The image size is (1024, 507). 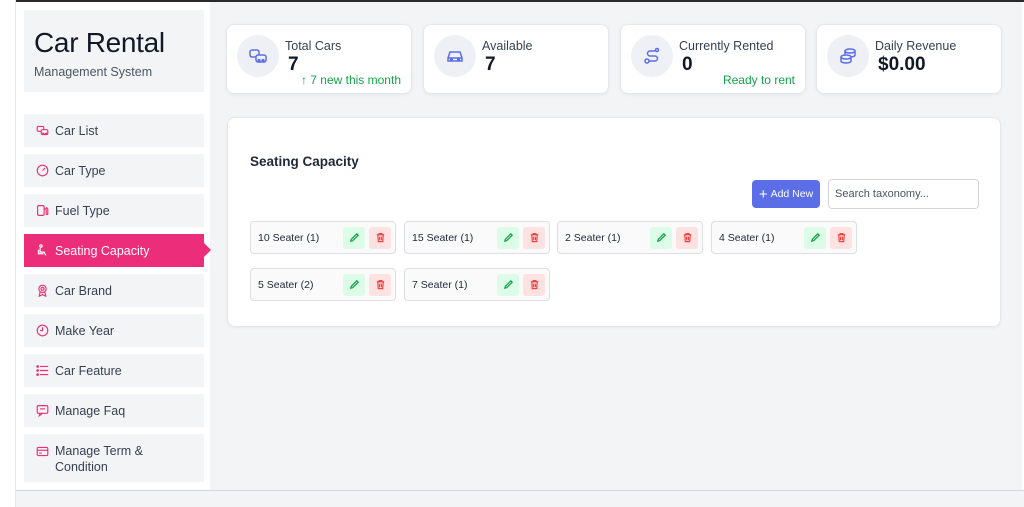 What do you see at coordinates (42, 331) in the screenshot?
I see `clock-icon` at bounding box center [42, 331].